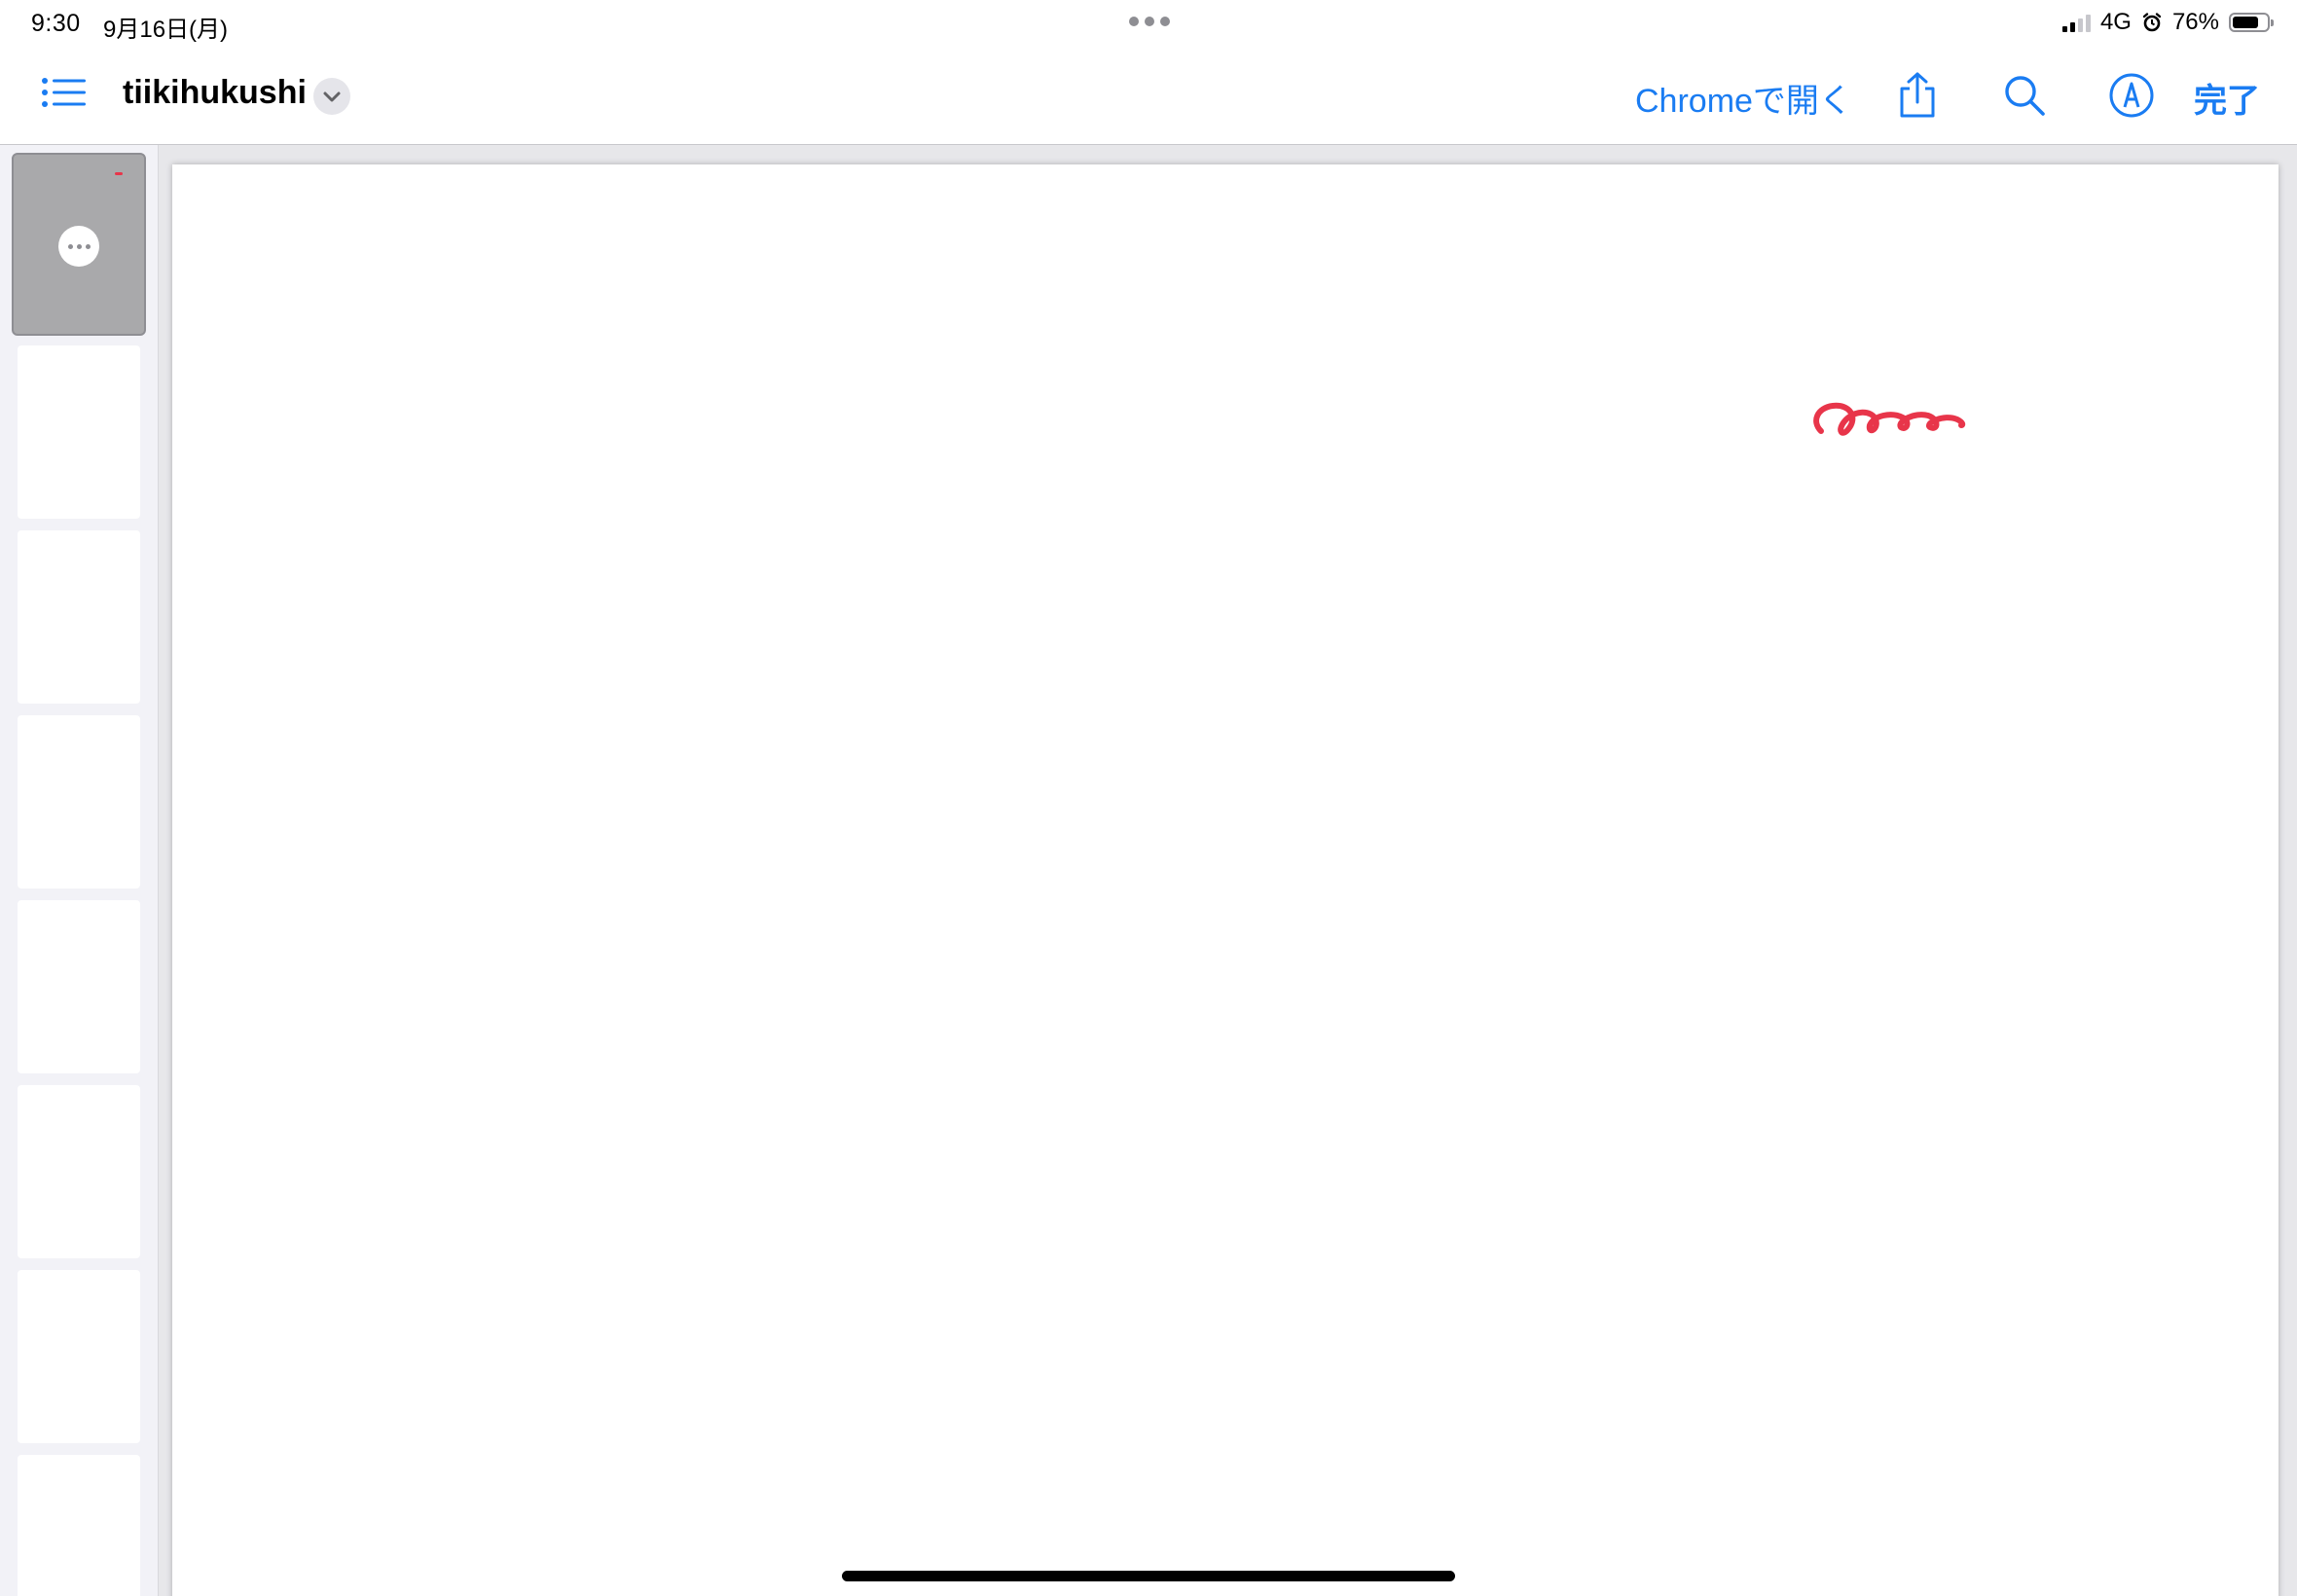  What do you see at coordinates (166, 30) in the screenshot?
I see `status-date: 9月16日(月)` at bounding box center [166, 30].